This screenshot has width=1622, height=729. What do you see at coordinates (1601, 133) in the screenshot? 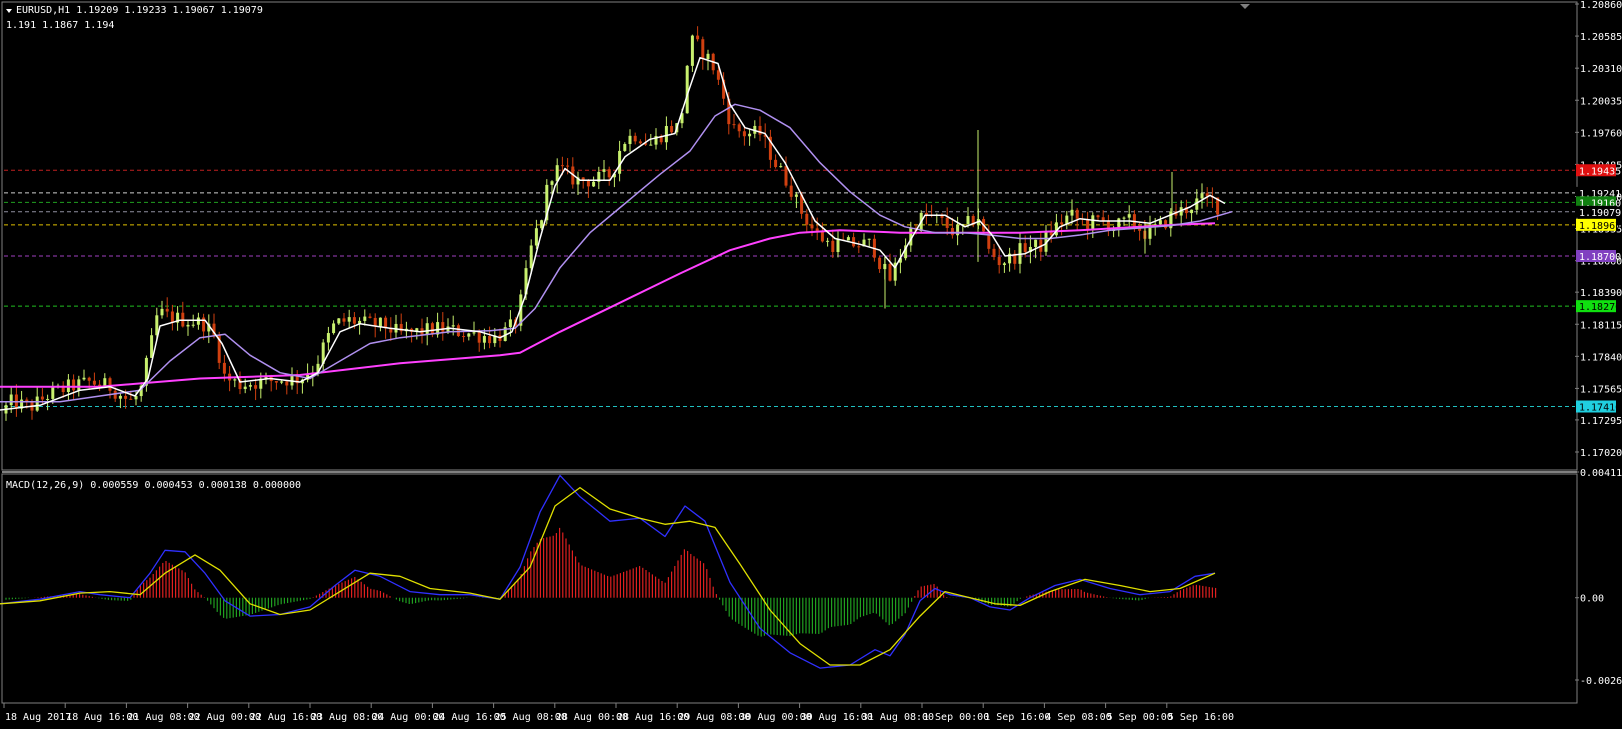
I see `price-tick-label: 1.19760` at bounding box center [1601, 133].